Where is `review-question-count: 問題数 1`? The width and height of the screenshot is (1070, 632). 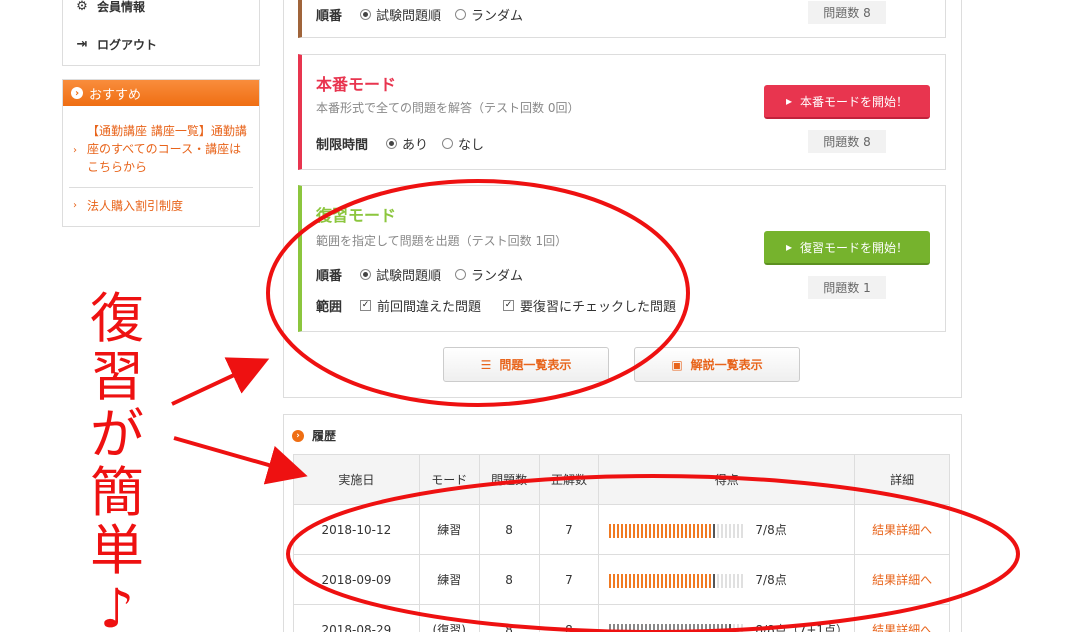
review-question-count: 問題数 1 is located at coordinates (847, 287).